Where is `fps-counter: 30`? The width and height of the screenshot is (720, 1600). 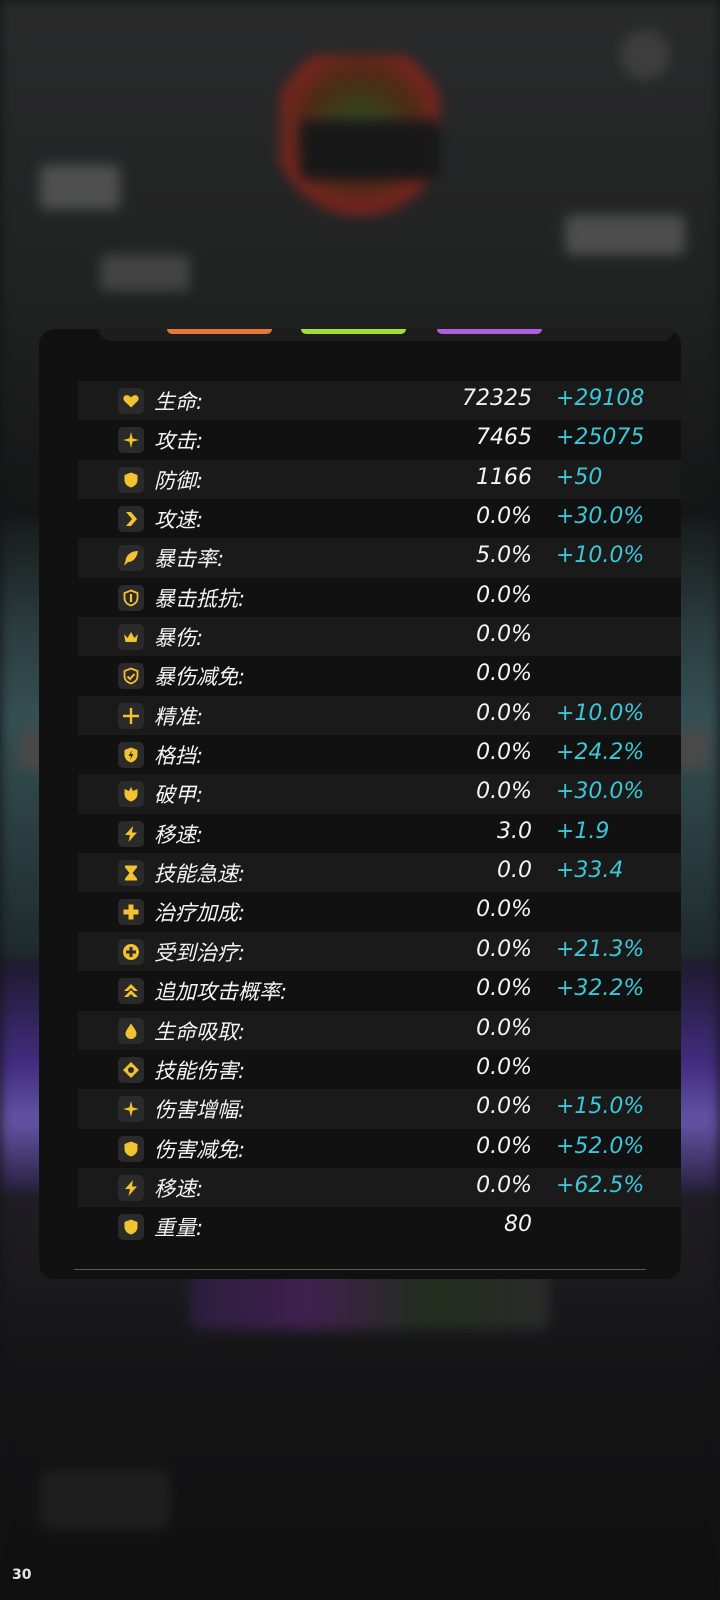
fps-counter: 30 is located at coordinates (22, 1575).